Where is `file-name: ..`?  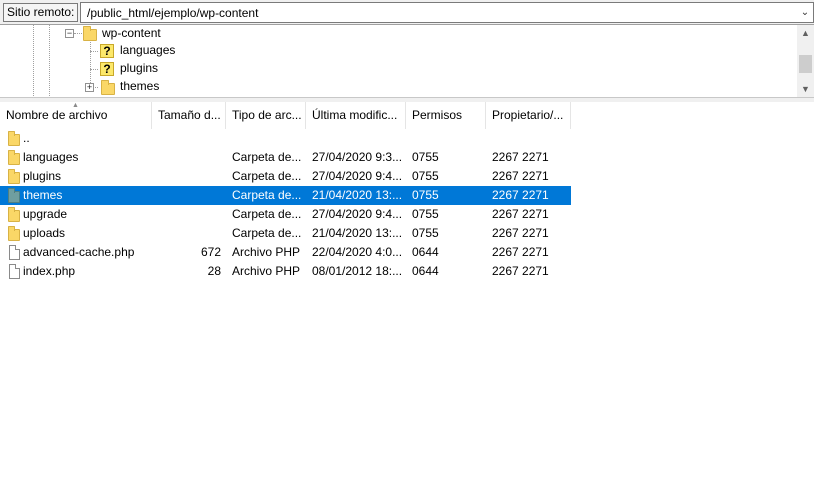 file-name: .. is located at coordinates (26, 138).